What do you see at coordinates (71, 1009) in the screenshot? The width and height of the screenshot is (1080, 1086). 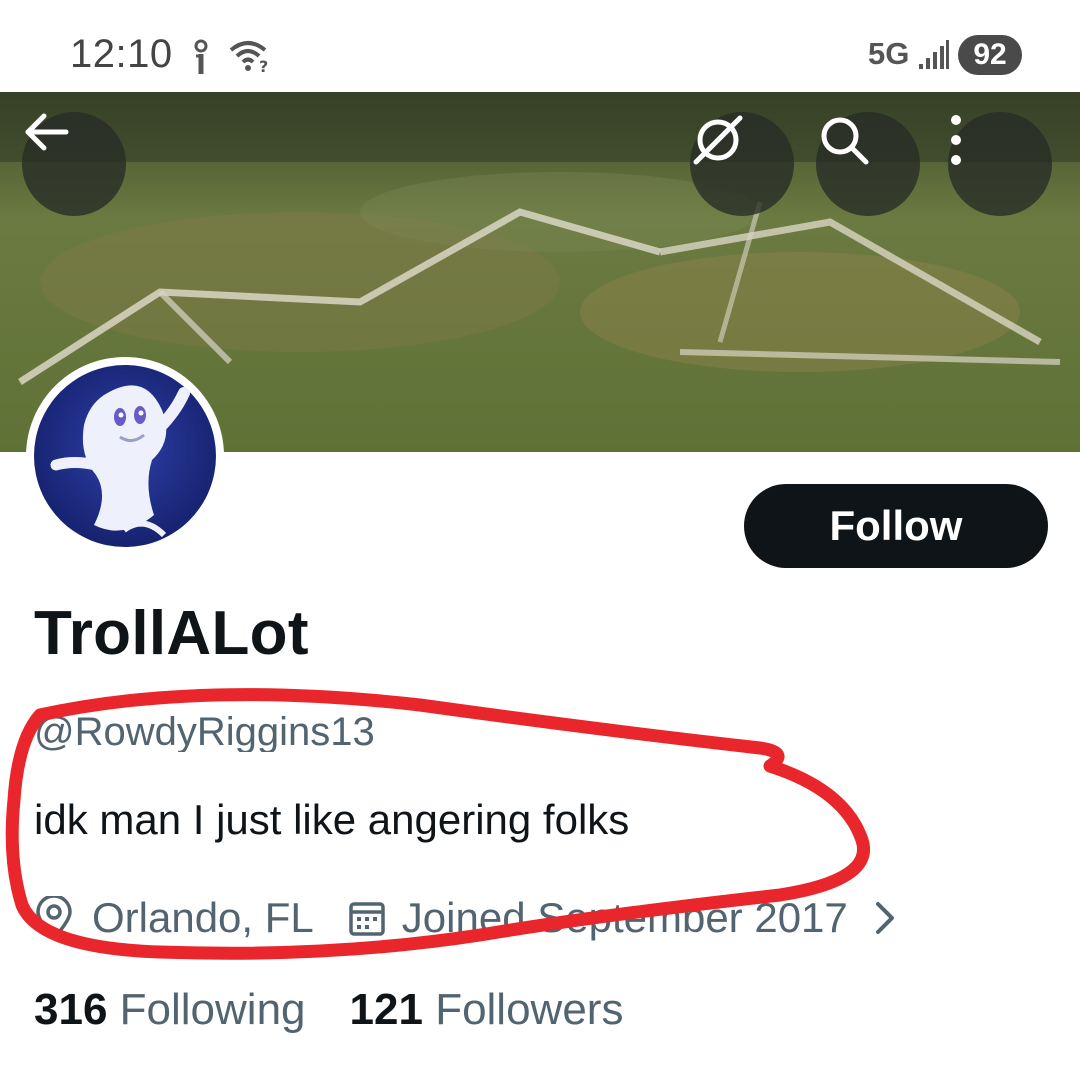 I see `following-count: 316` at bounding box center [71, 1009].